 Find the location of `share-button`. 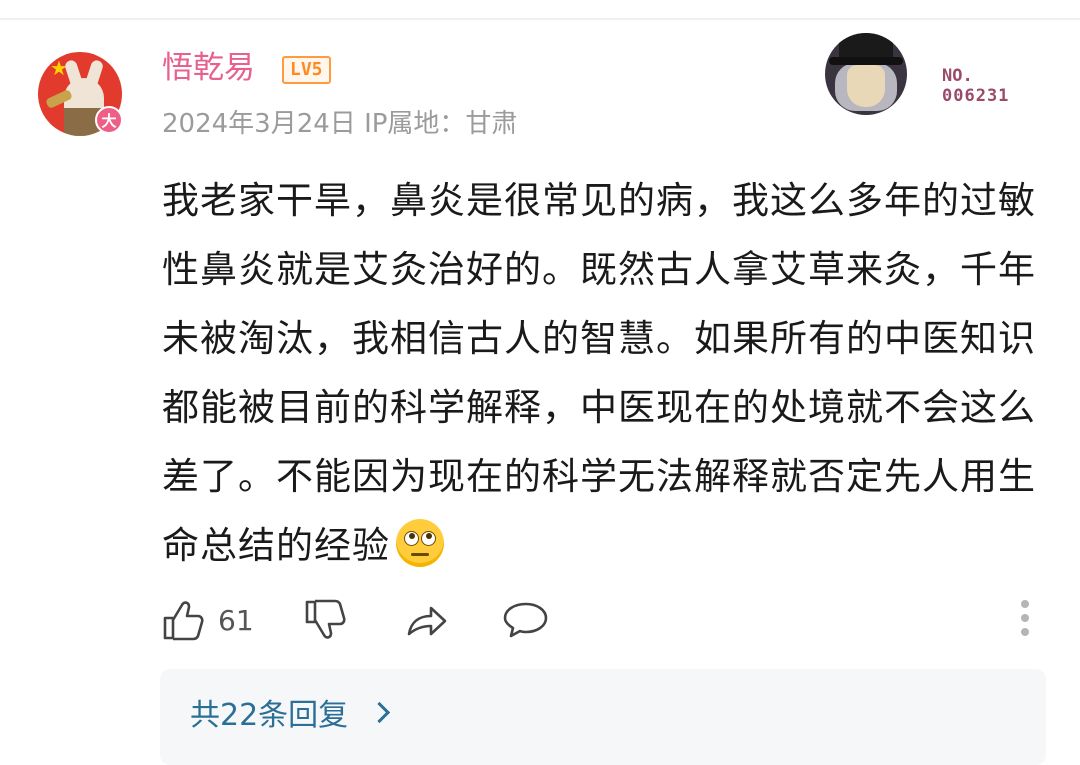

share-button is located at coordinates (427, 620).